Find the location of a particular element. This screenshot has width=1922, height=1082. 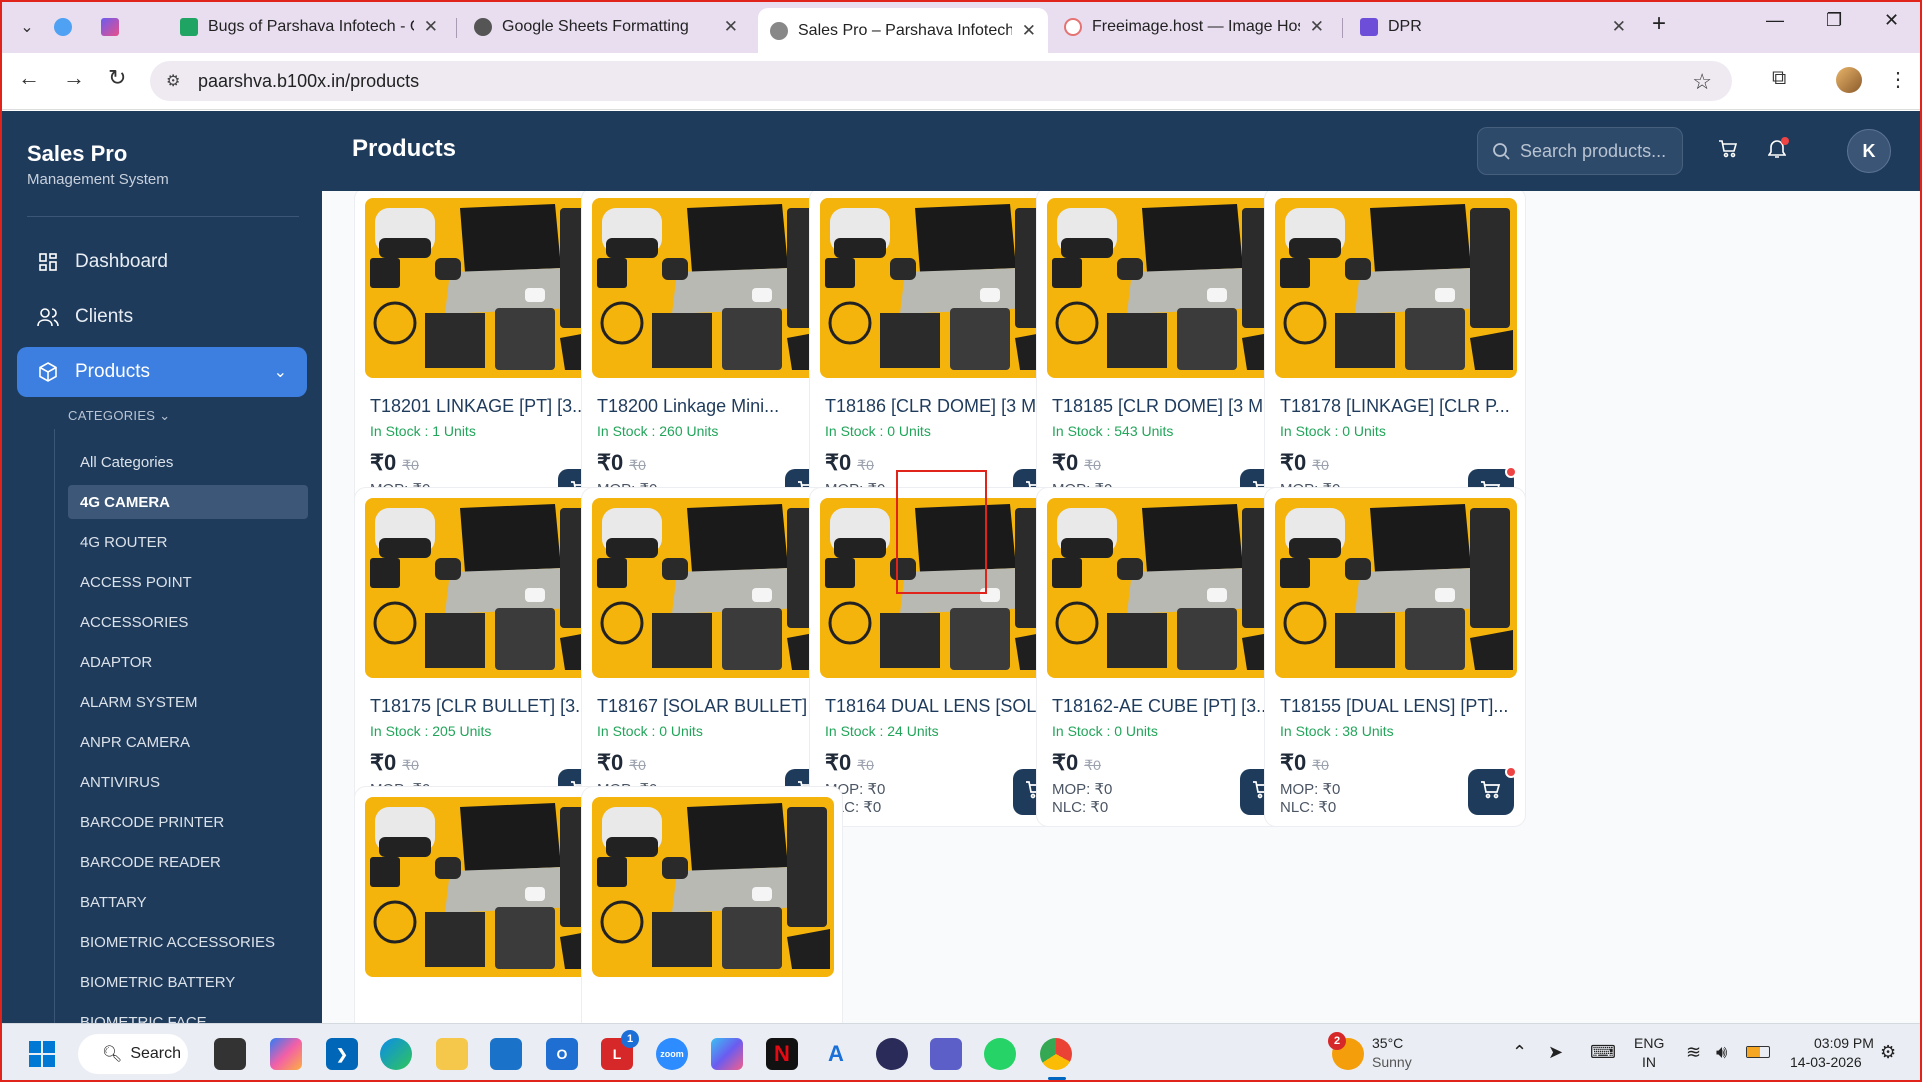

bell-icon is located at coordinates (1778, 151).